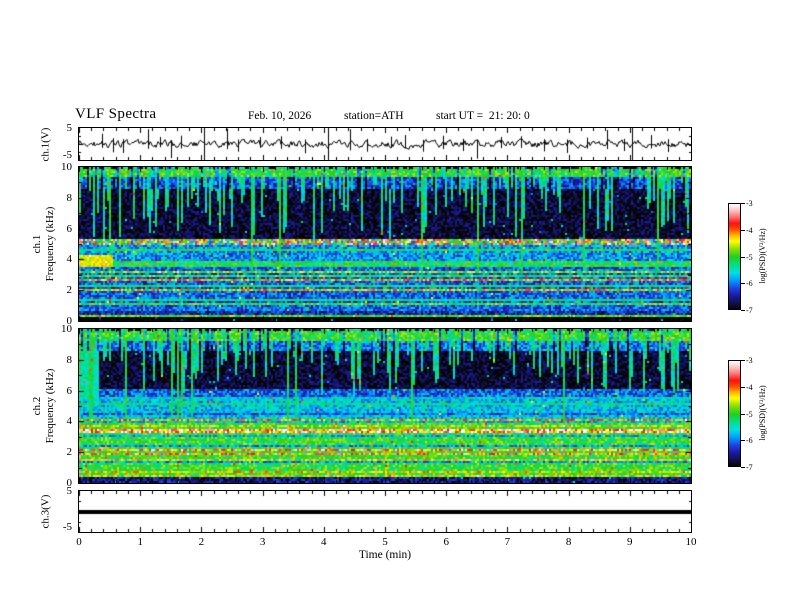 The image size is (792, 612). I want to click on ch1-frequency-axis-label: ch.1 Frequency (kHz), so click(44, 244).